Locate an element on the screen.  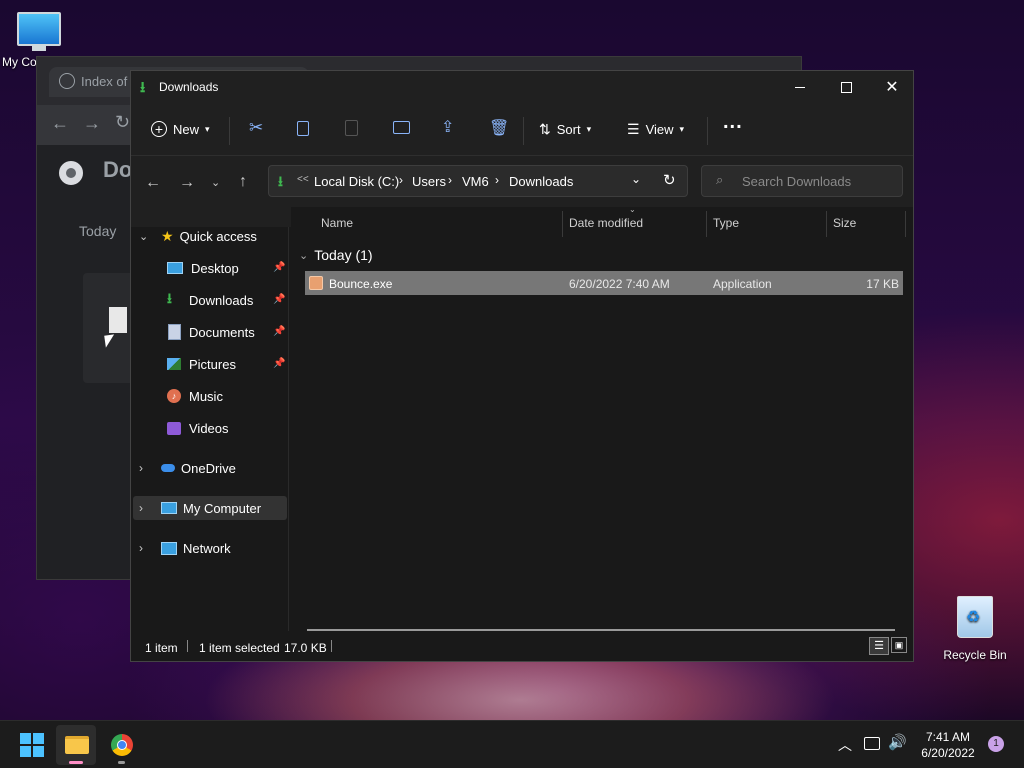
recent-locations-chevron-icon: ⌄ is located at coordinates (215, 182).